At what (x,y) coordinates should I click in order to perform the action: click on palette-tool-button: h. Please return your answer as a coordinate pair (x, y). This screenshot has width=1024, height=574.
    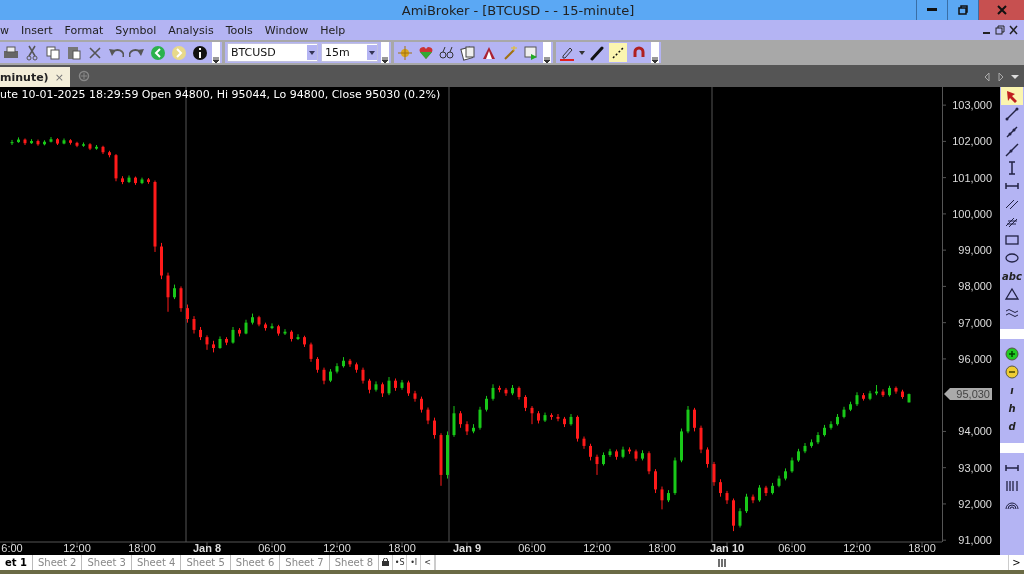
    Looking at the image, I should click on (1012, 408).